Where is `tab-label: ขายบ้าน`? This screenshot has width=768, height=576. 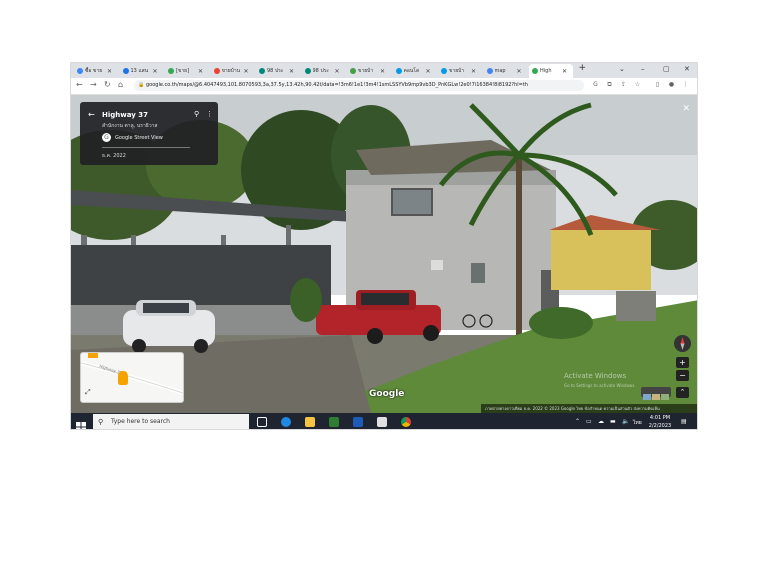 tab-label: ขายบ้าน is located at coordinates (231, 71).